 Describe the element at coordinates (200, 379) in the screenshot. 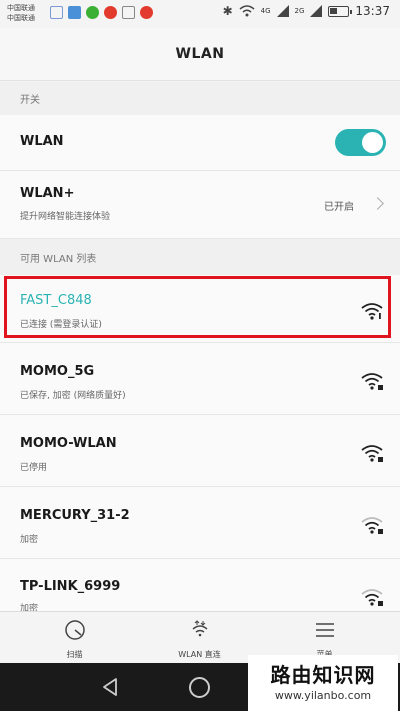

I see `network-row: MOMO_5G 已保存, 加密 (网络质量好)` at that location.